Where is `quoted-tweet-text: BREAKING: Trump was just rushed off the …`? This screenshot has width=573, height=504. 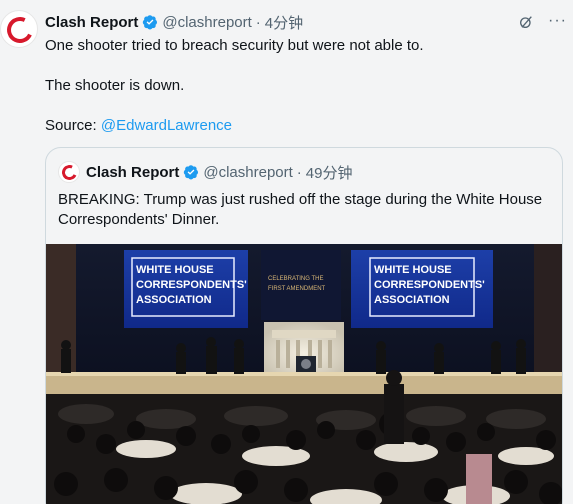
quoted-tweet-text: BREAKING: Trump was just rushed off the … is located at coordinates (300, 209).